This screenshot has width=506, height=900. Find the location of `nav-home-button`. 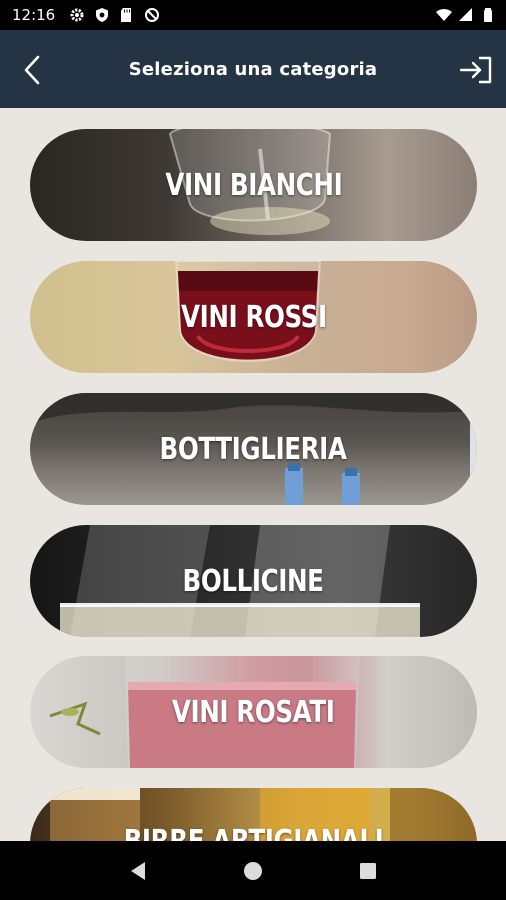

nav-home-button is located at coordinates (253, 871).